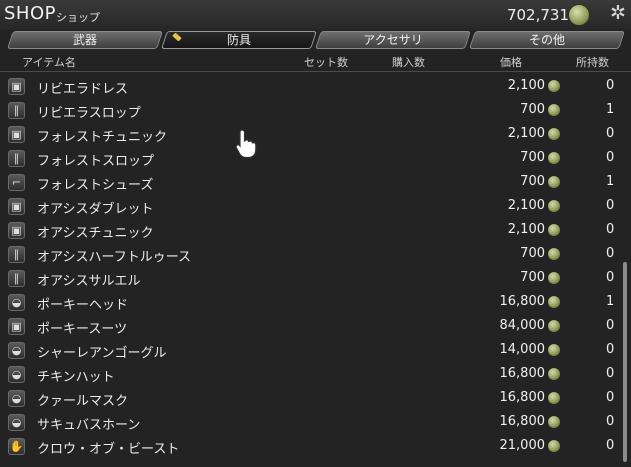  Describe the element at coordinates (114, 257) in the screenshot. I see `item-name: オアシスハーフトルゥース` at that location.